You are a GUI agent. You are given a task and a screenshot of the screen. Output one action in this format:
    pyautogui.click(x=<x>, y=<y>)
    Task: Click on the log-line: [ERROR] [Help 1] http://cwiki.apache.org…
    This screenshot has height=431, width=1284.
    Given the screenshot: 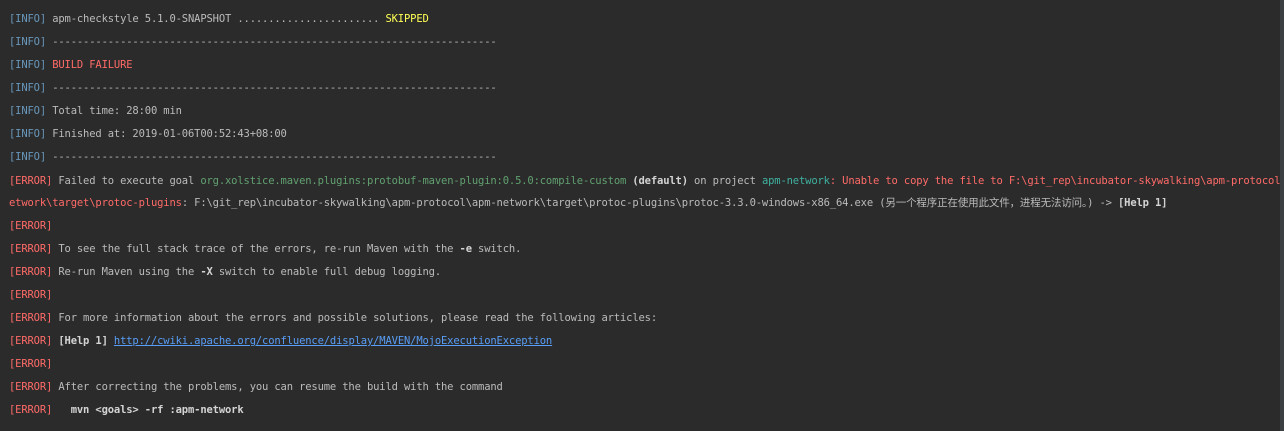 What is the action you would take?
    pyautogui.click(x=281, y=341)
    